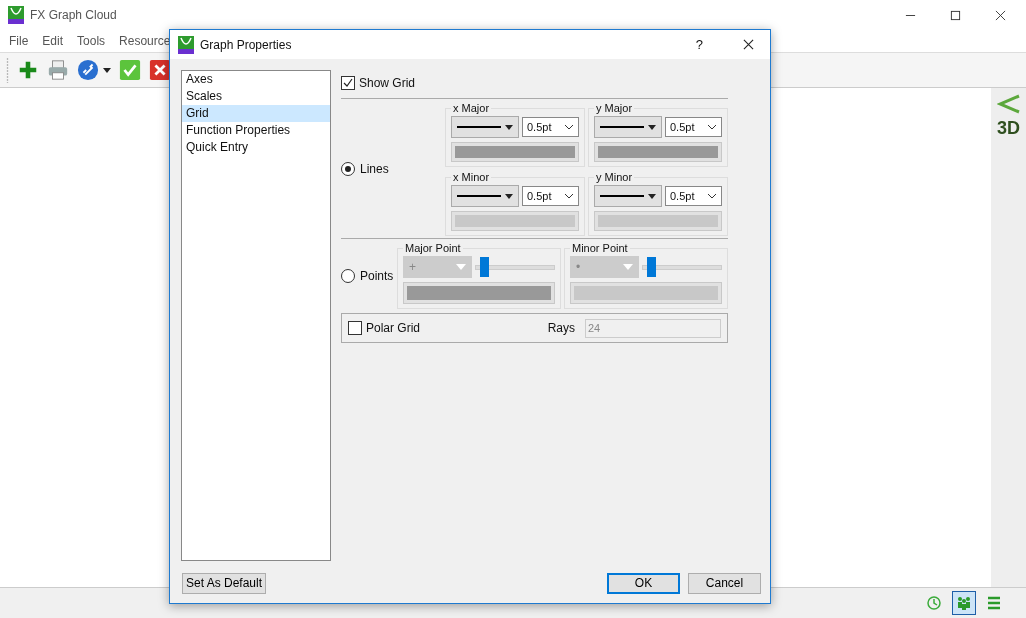 The width and height of the screenshot is (1026, 618). What do you see at coordinates (1008, 104) in the screenshot?
I see `chevron-left-icon` at bounding box center [1008, 104].